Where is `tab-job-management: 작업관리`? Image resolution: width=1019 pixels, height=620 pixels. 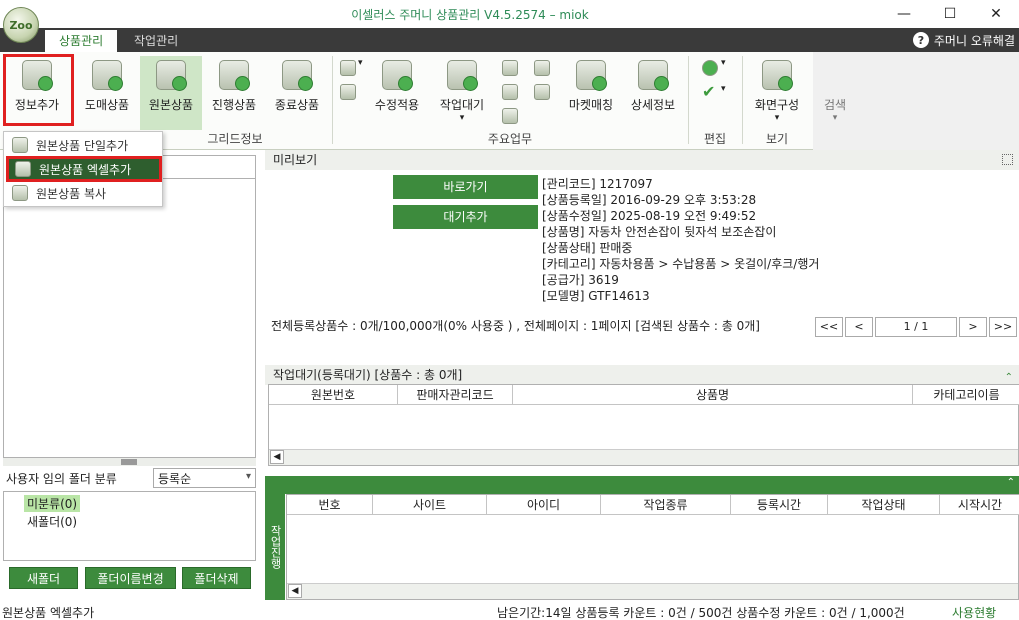
tab-job-management: 작업관리 is located at coordinates (156, 41).